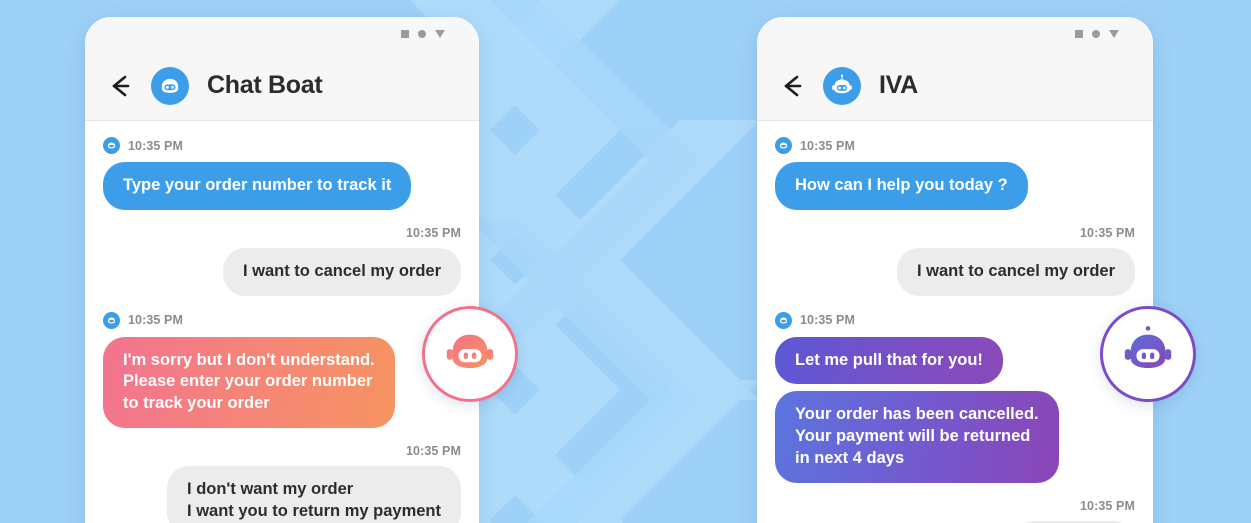  What do you see at coordinates (470, 354) in the screenshot?
I see `robot-badge-pink` at bounding box center [470, 354].